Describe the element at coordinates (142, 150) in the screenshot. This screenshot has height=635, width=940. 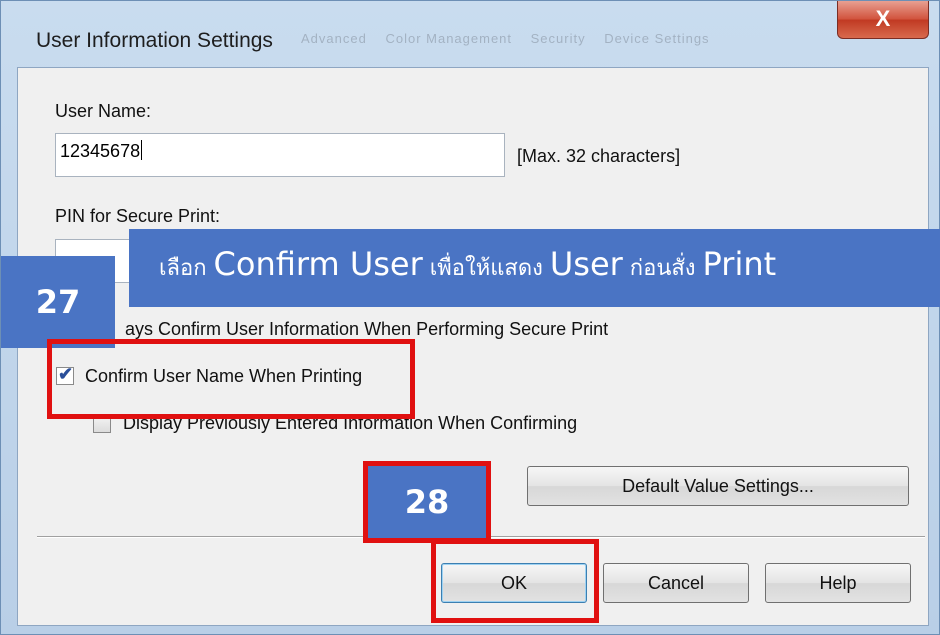
I see `text-caret` at that location.